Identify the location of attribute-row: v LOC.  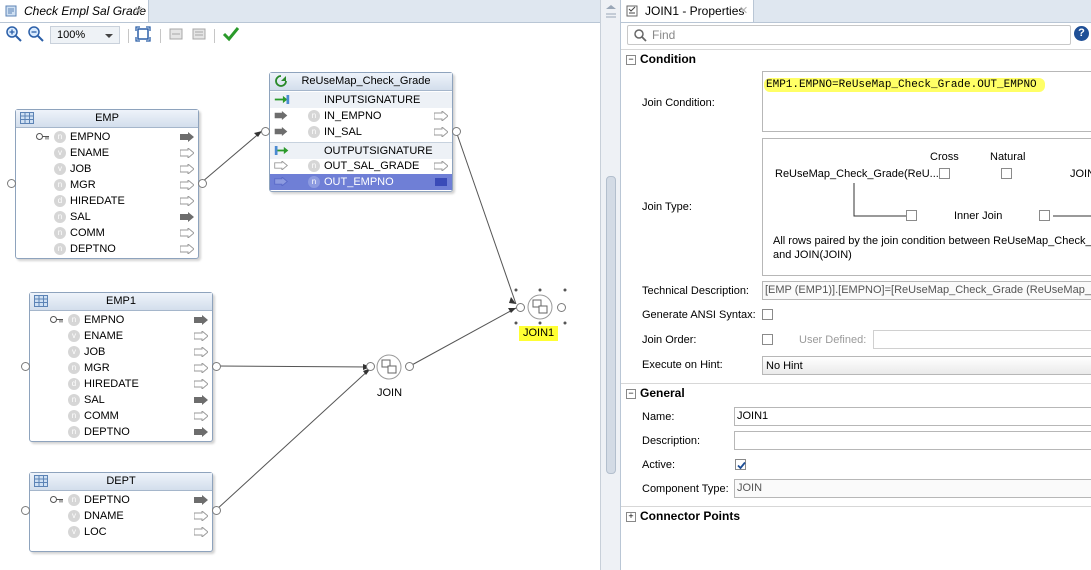
(121, 532).